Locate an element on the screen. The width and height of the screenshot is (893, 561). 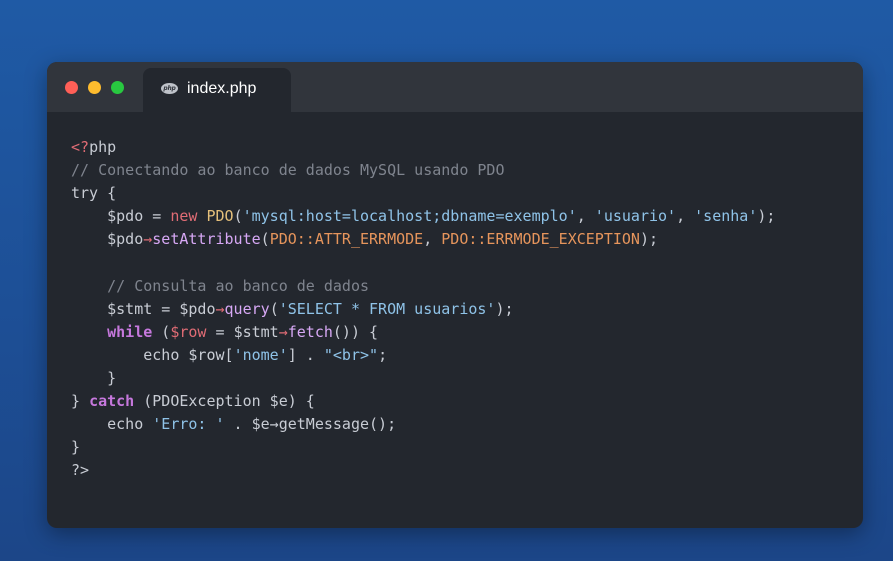
code-token: ()) { is located at coordinates (355, 331).